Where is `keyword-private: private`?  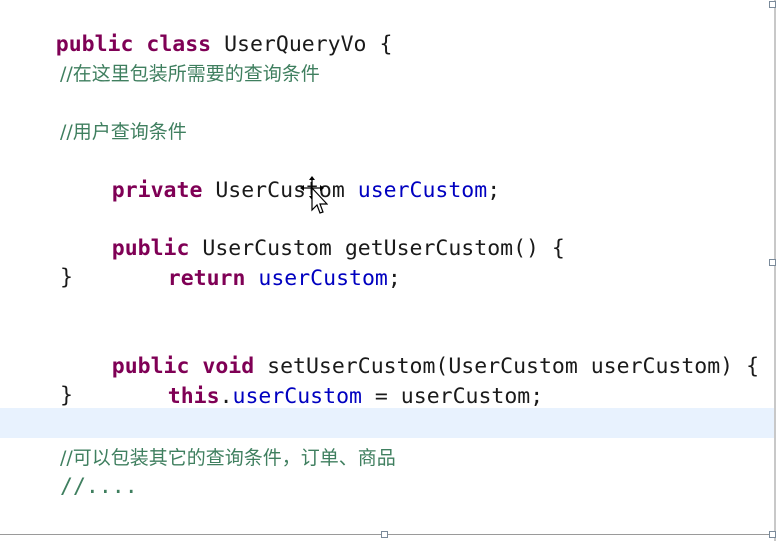
keyword-private: private is located at coordinates (157, 190).